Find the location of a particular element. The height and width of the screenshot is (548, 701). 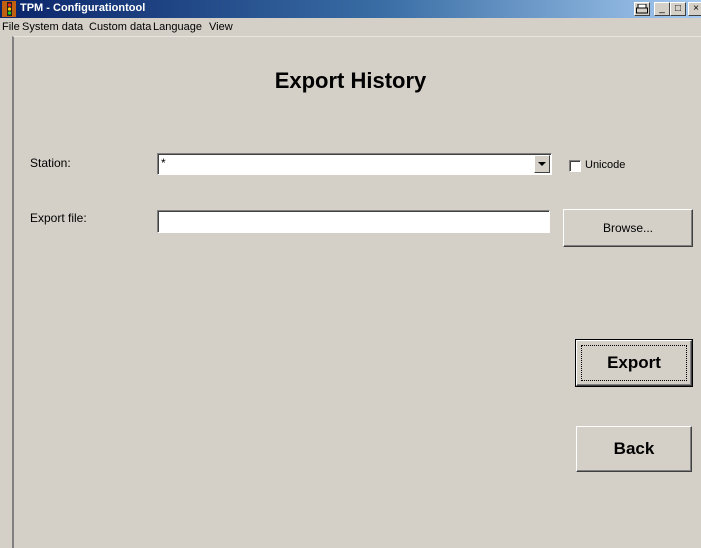

unicode-label: Unicode is located at coordinates (605, 165).